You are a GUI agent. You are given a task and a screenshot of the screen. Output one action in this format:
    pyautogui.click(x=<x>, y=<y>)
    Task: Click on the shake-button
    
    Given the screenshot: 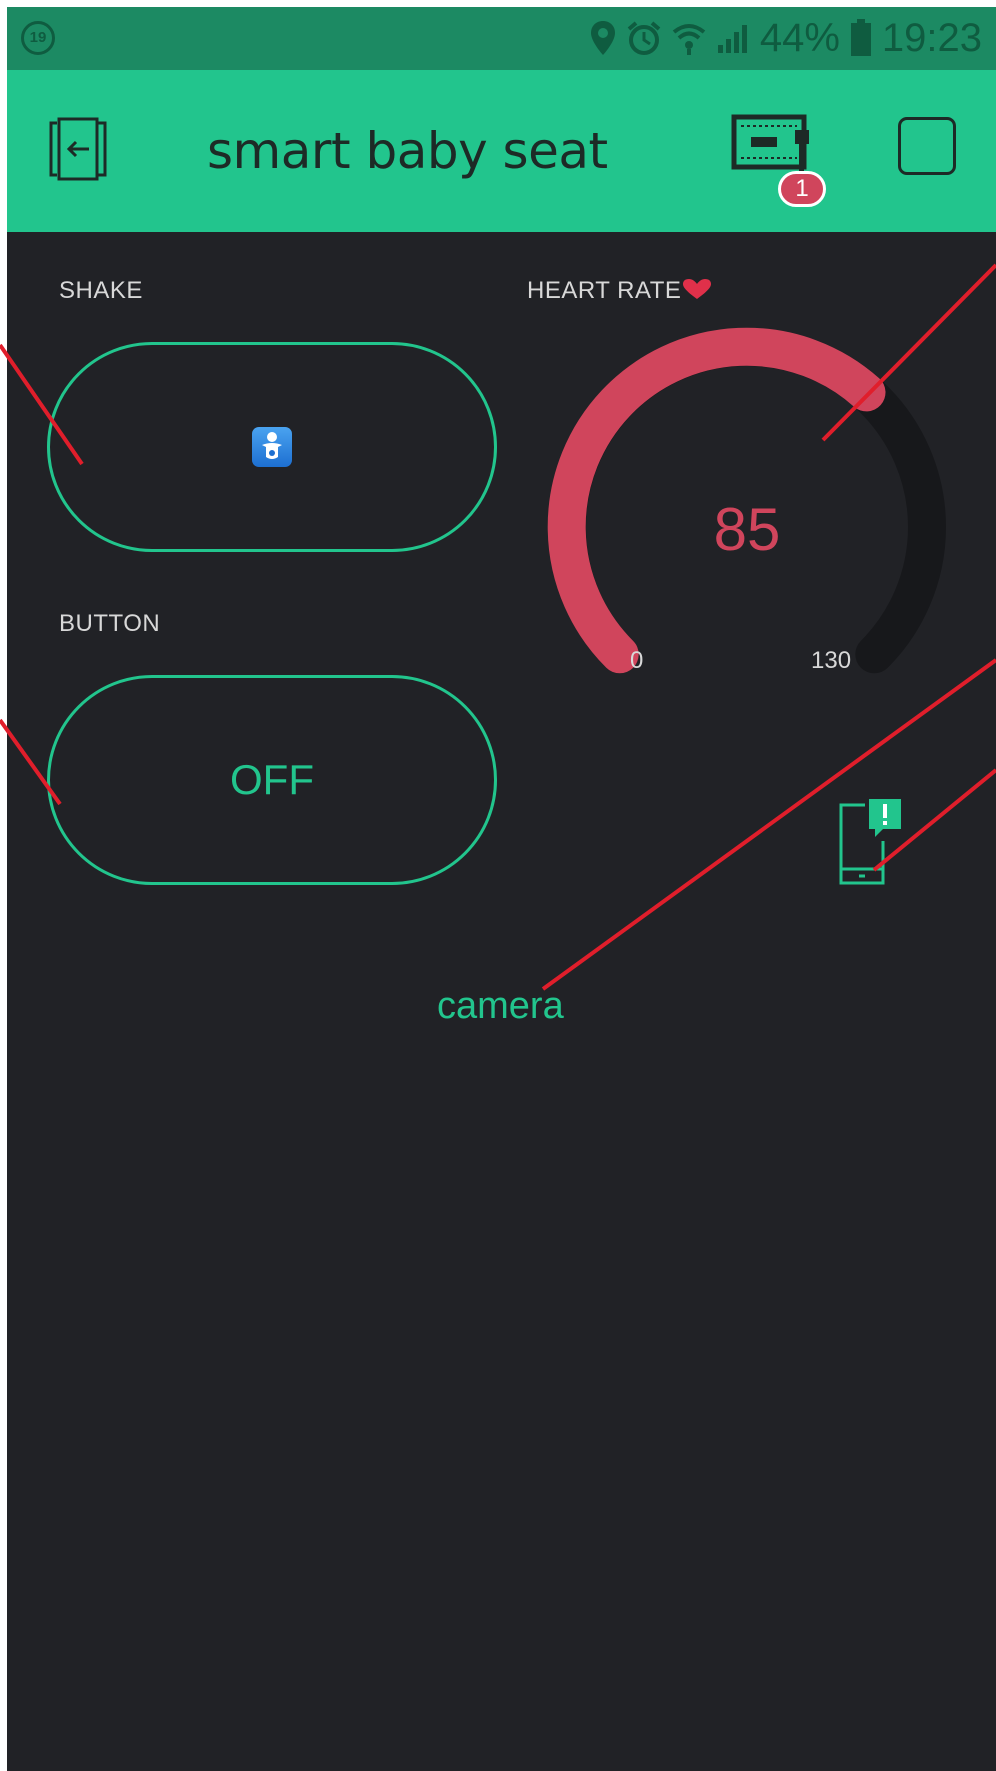 What is the action you would take?
    pyautogui.click(x=272, y=447)
    